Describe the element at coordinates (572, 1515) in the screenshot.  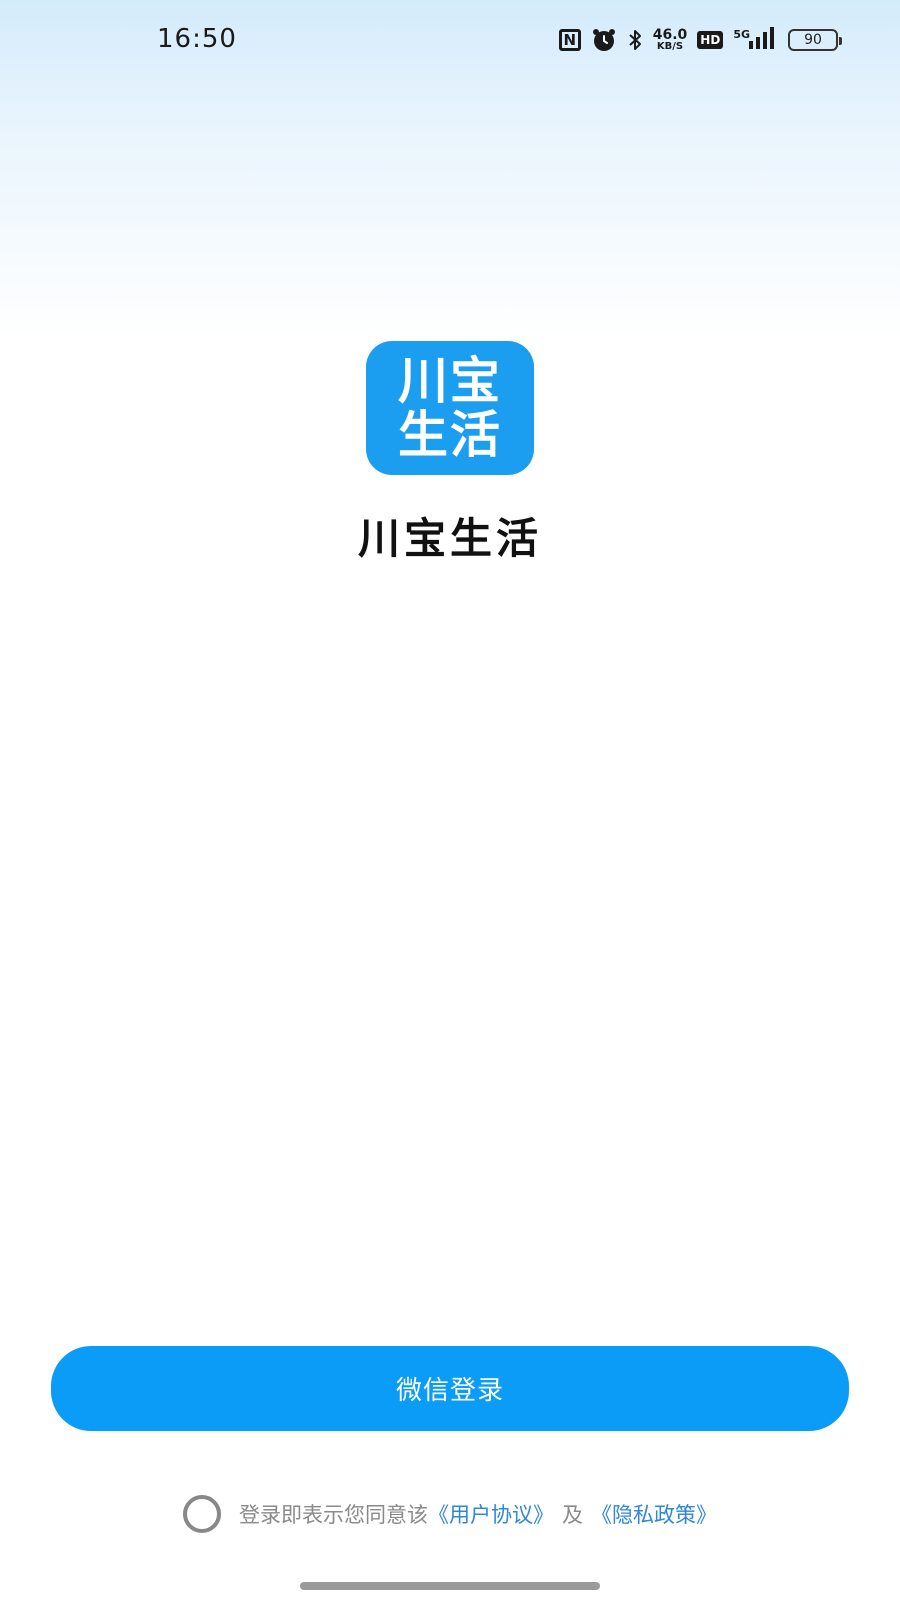
I see `agreement-and: 及` at that location.